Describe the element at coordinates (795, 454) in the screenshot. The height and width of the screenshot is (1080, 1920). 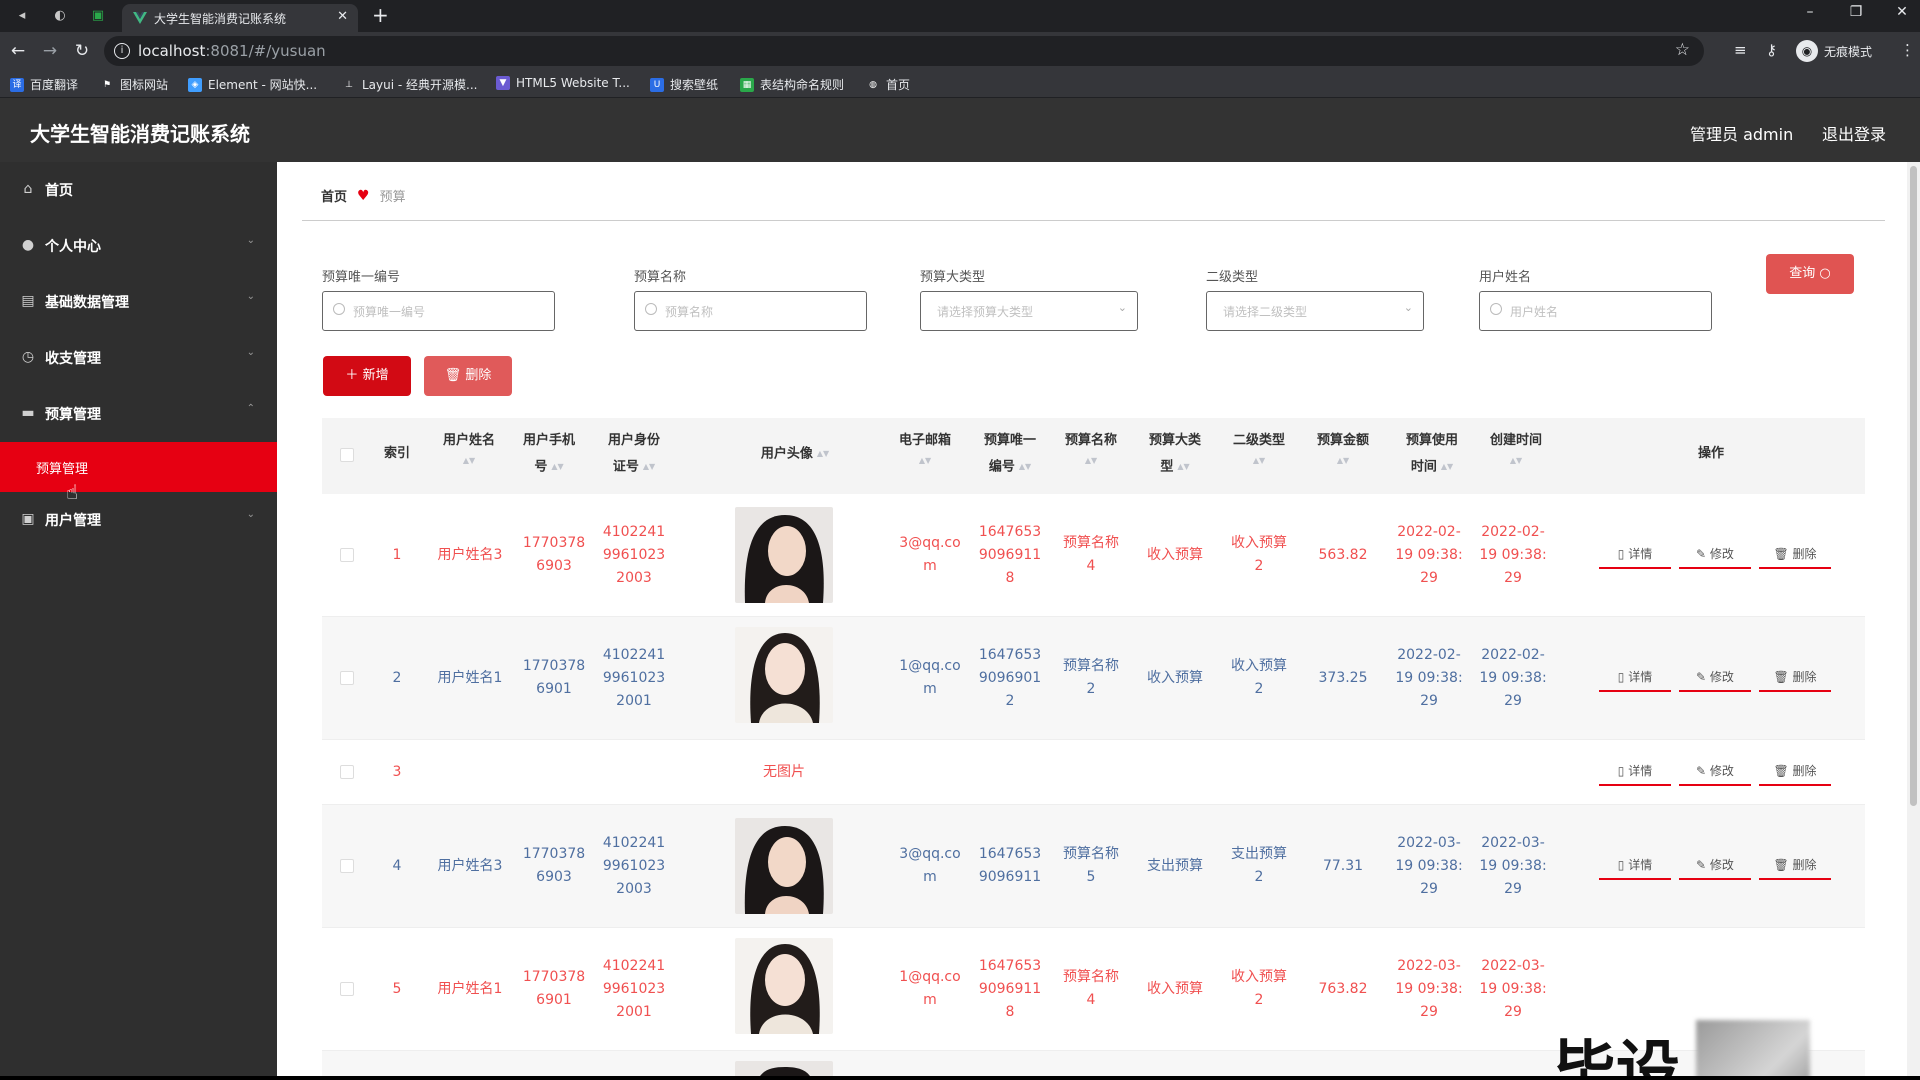
I see `col-avatar: 用户头像 ▲▼` at that location.